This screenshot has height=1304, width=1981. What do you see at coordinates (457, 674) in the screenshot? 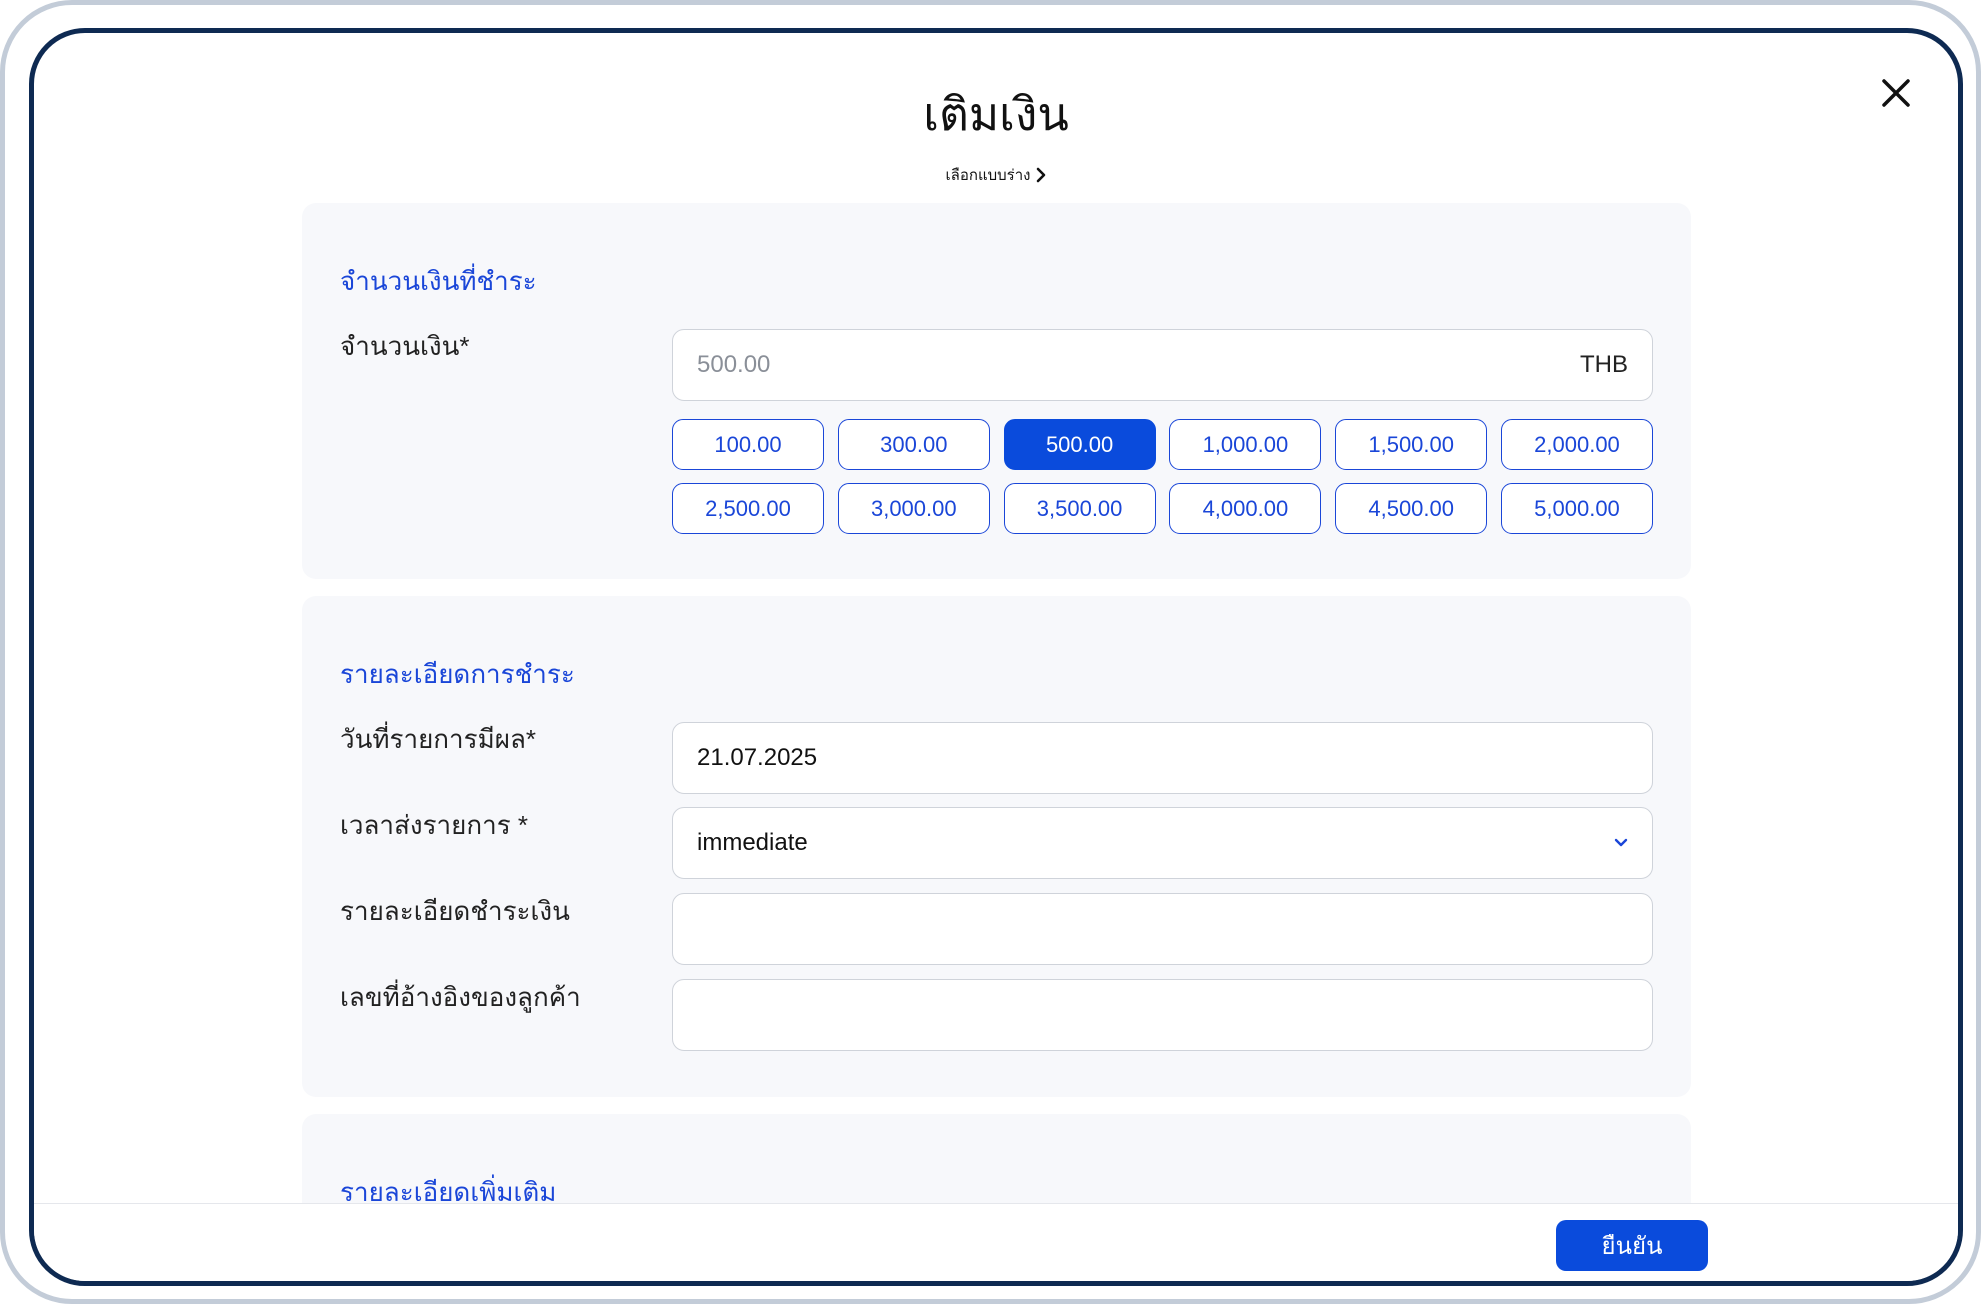
I see `payment-section-title: รายละเอียดการชำระ` at bounding box center [457, 674].